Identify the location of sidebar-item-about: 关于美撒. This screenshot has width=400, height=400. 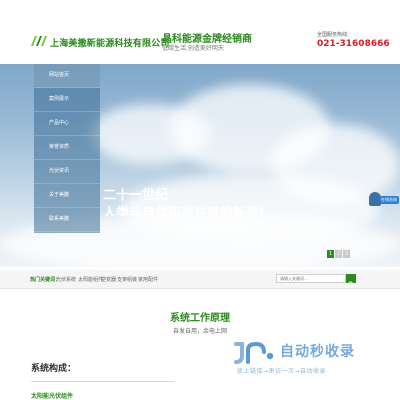
(67, 196).